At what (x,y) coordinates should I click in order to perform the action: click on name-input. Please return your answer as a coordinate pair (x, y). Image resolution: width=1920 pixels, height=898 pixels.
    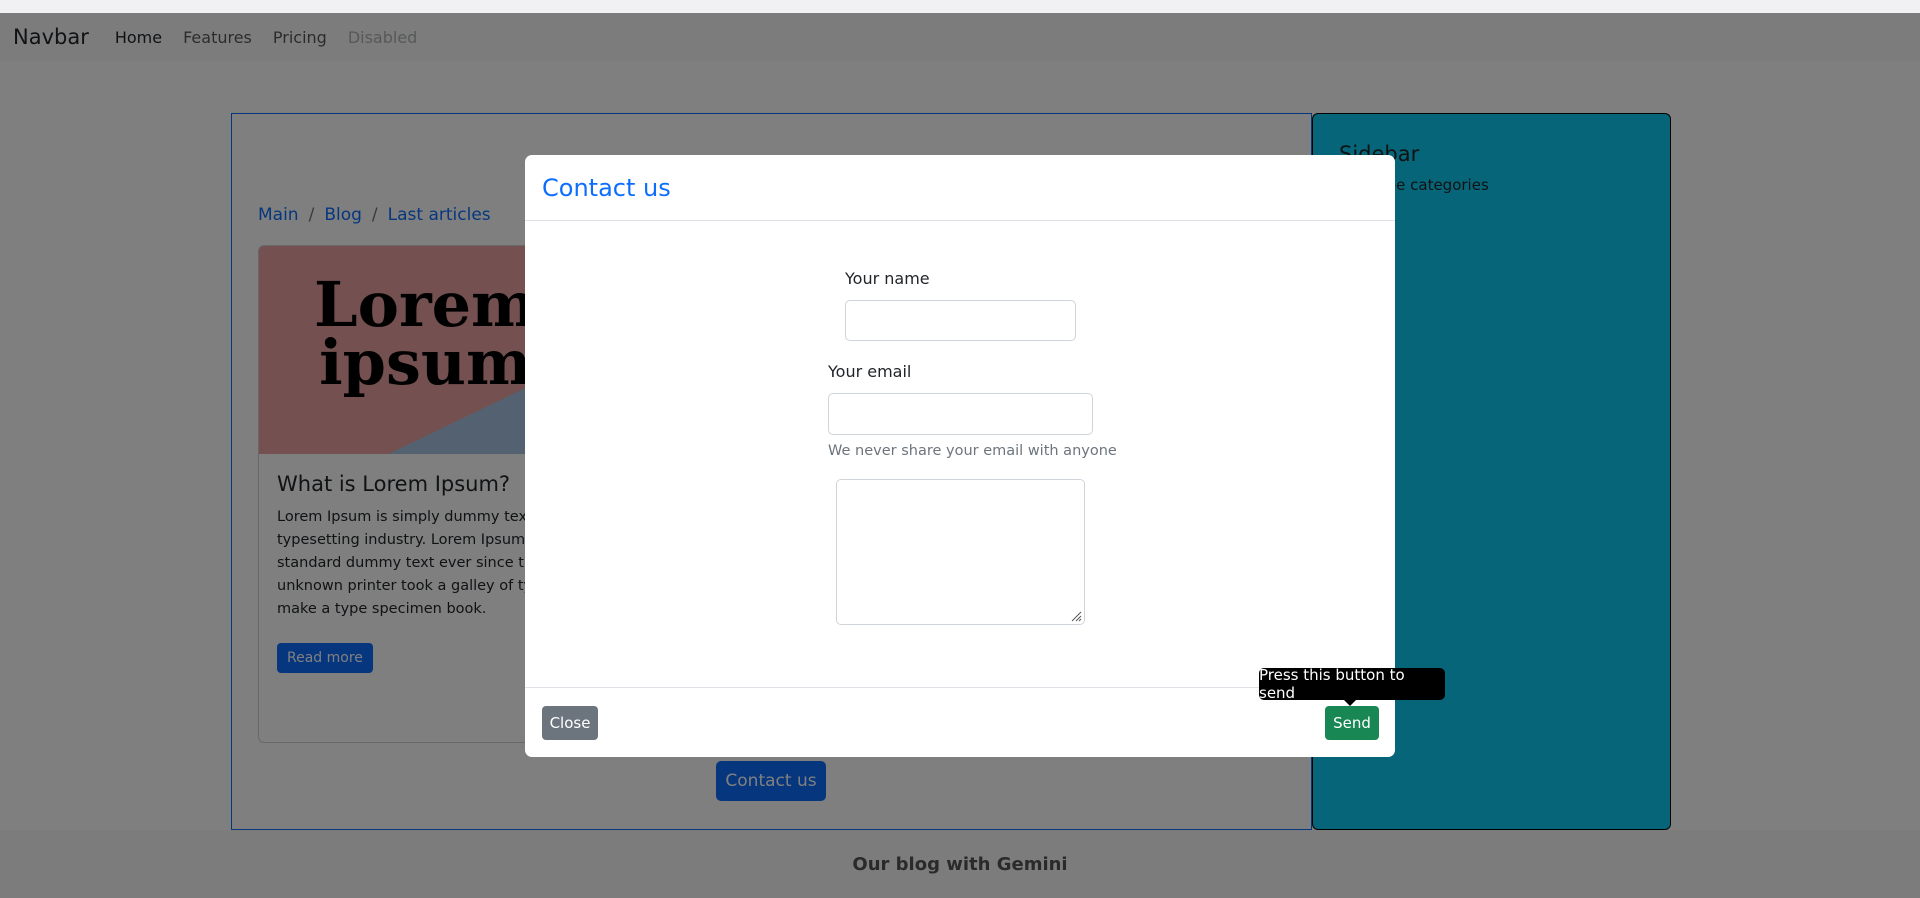
    Looking at the image, I should click on (960, 320).